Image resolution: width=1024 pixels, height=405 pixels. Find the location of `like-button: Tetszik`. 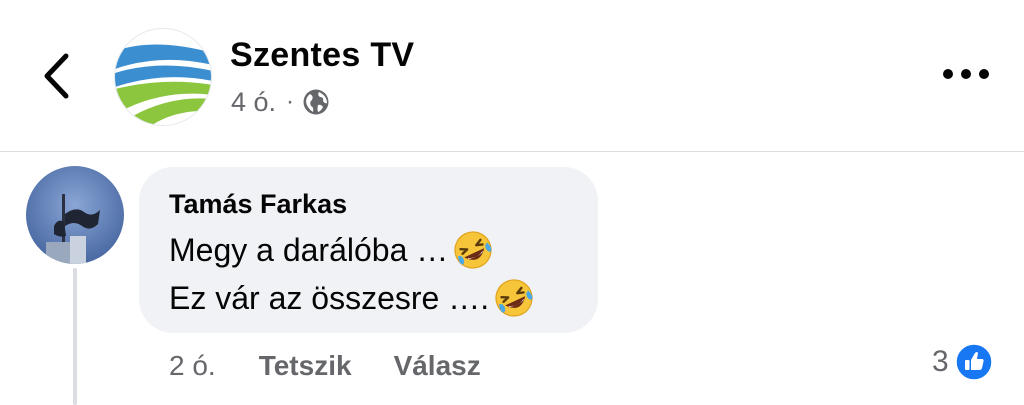

like-button: Tetszik is located at coordinates (305, 366).